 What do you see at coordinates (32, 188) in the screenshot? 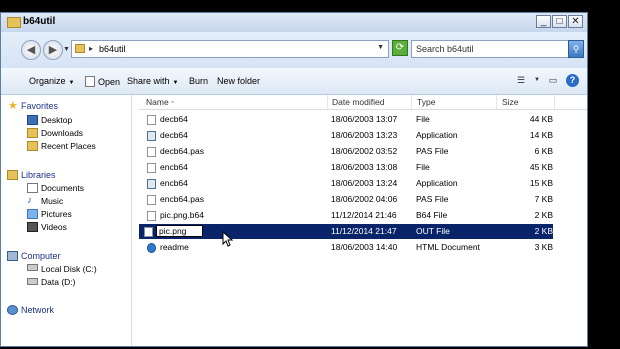
I see `documents-icon` at bounding box center [32, 188].